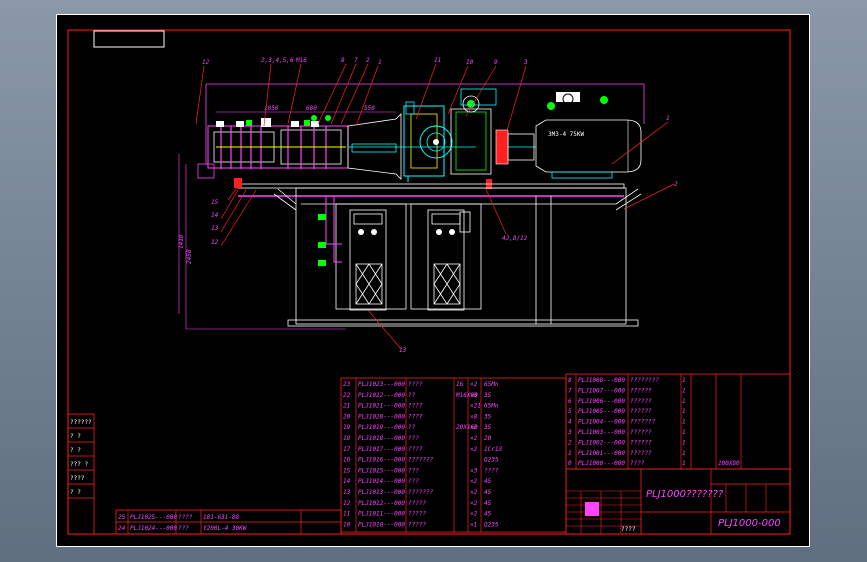  Describe the element at coordinates (347, 438) in the screenshot. I see `bom-left-cell: 18` at that location.